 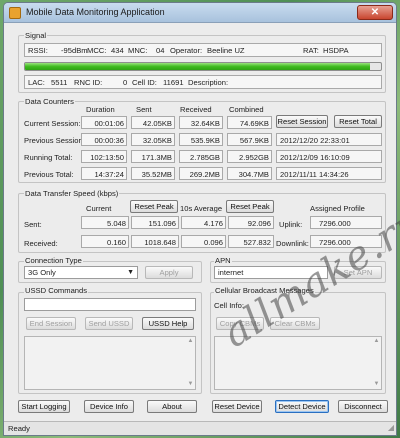 I want to click on connection-type-select: 3G Only ▼, so click(x=81, y=272).